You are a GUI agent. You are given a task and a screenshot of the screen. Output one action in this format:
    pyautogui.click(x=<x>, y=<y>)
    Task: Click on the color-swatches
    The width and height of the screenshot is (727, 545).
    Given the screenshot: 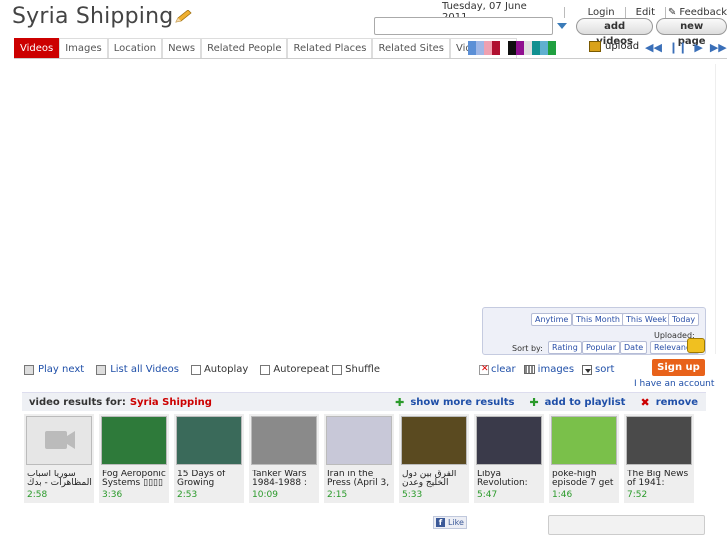 What is the action you would take?
    pyautogui.click(x=516, y=48)
    